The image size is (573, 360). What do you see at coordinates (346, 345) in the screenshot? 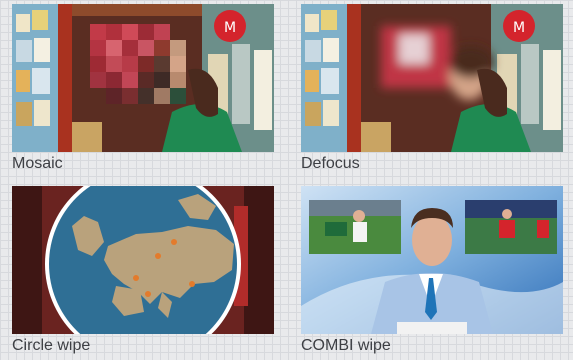
I see `combi-wipe-caption: COMBI wipe` at bounding box center [346, 345].